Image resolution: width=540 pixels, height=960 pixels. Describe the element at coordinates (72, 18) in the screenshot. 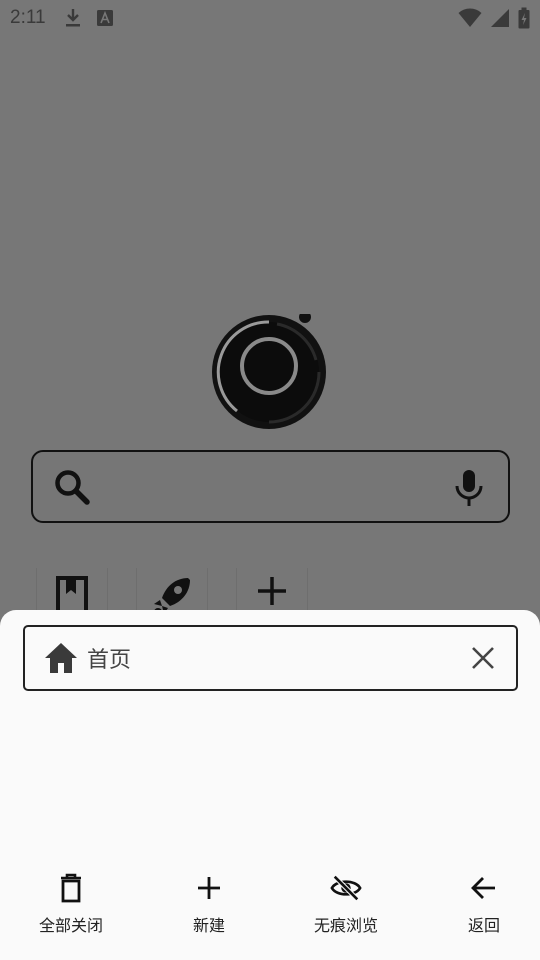

I see `download-icon` at that location.